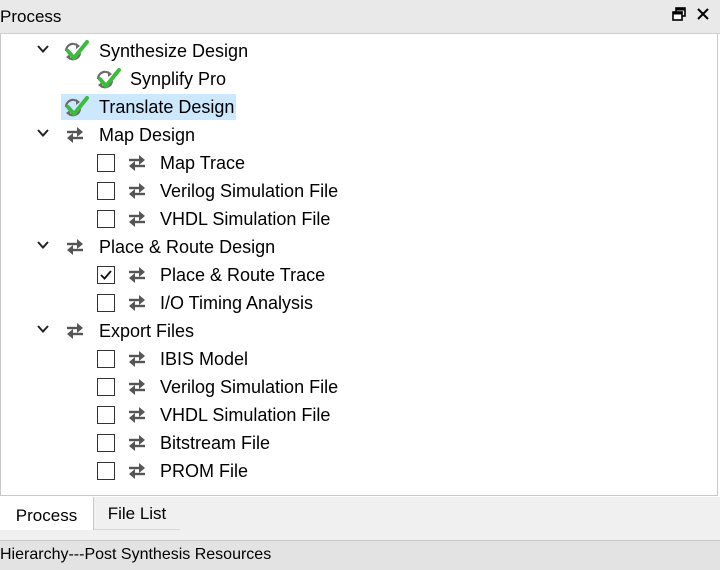 The image size is (720, 570). I want to click on tree-item-label: Export Files, so click(147, 331).